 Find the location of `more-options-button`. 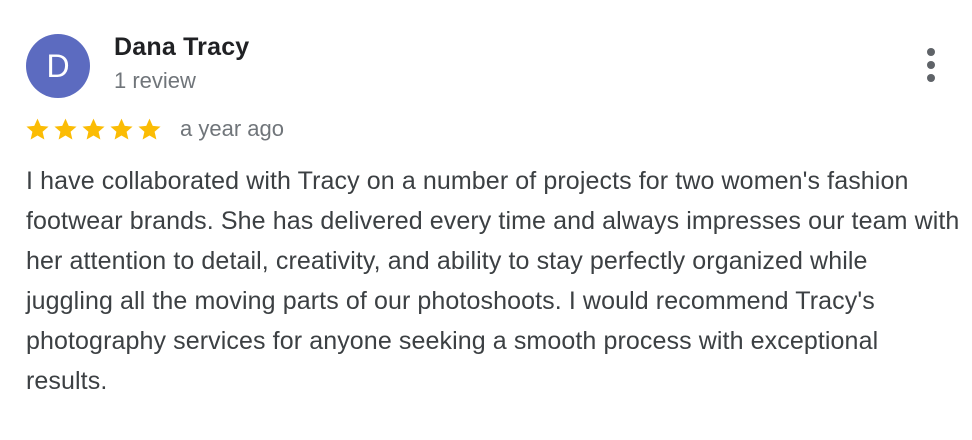

more-options-button is located at coordinates (931, 65).